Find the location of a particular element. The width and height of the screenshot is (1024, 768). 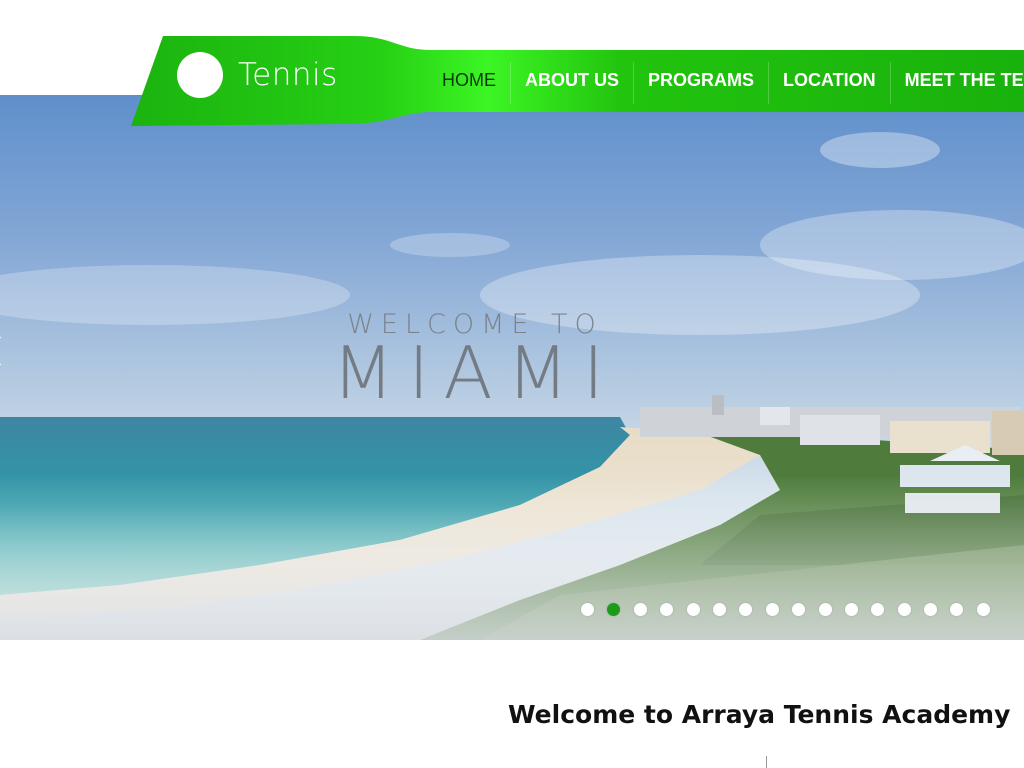

tennis-ball-icon is located at coordinates (200, 75).